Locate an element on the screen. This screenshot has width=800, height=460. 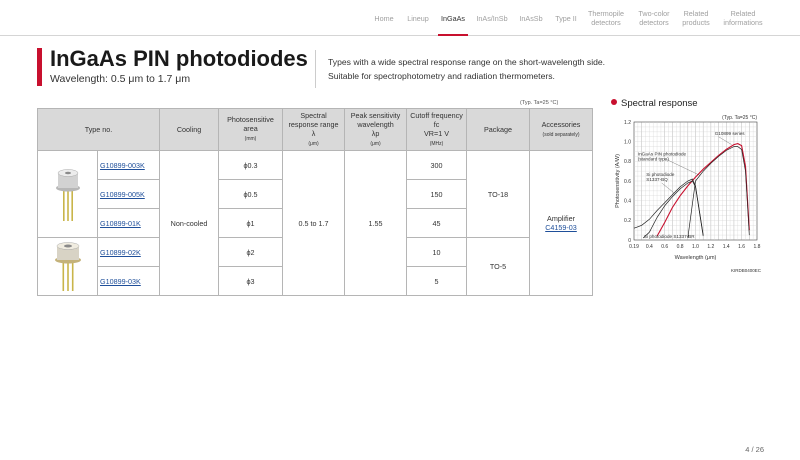
col-peak-label: Peak sensitivity wavelength λp is located at coordinates (375, 124).